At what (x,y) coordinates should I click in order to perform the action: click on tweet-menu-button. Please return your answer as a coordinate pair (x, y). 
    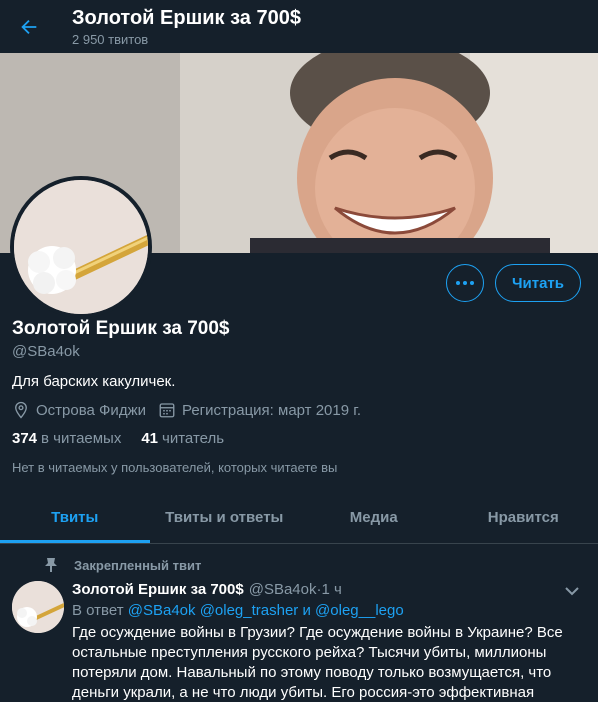
    Looking at the image, I should click on (572, 591).